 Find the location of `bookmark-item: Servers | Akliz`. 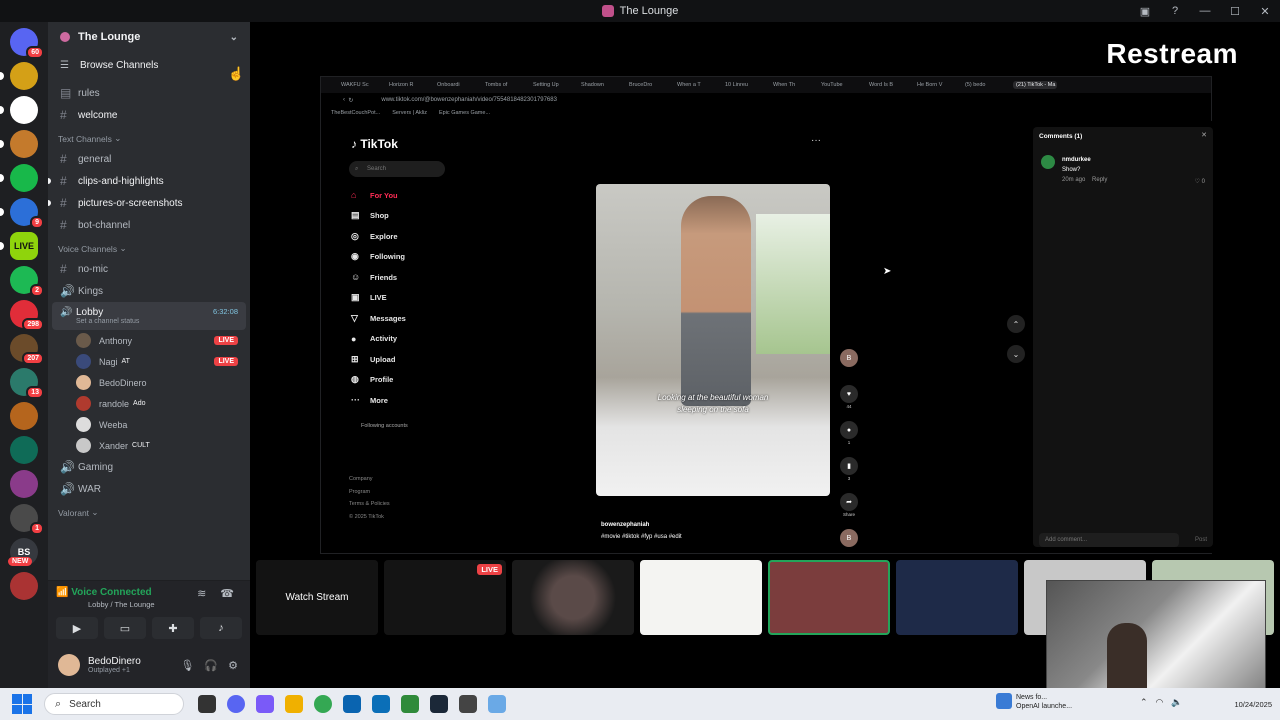

bookmark-item: Servers | Akliz is located at coordinates (409, 113).